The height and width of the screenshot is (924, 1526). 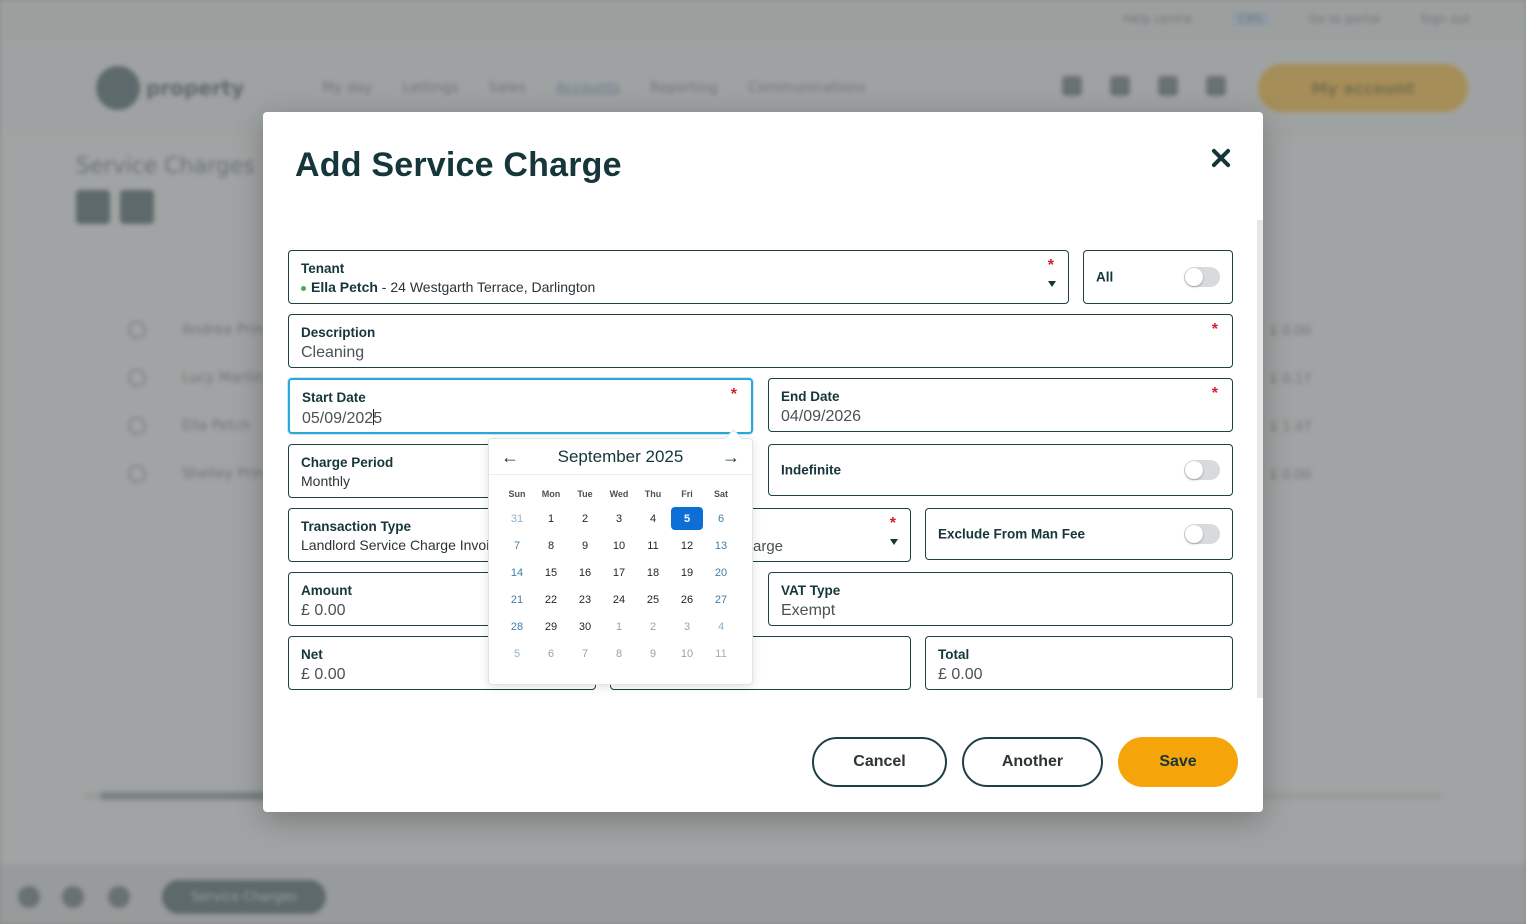 I want to click on transaction-type-value: Landlord Service Charge Invoice, so click(x=403, y=545).